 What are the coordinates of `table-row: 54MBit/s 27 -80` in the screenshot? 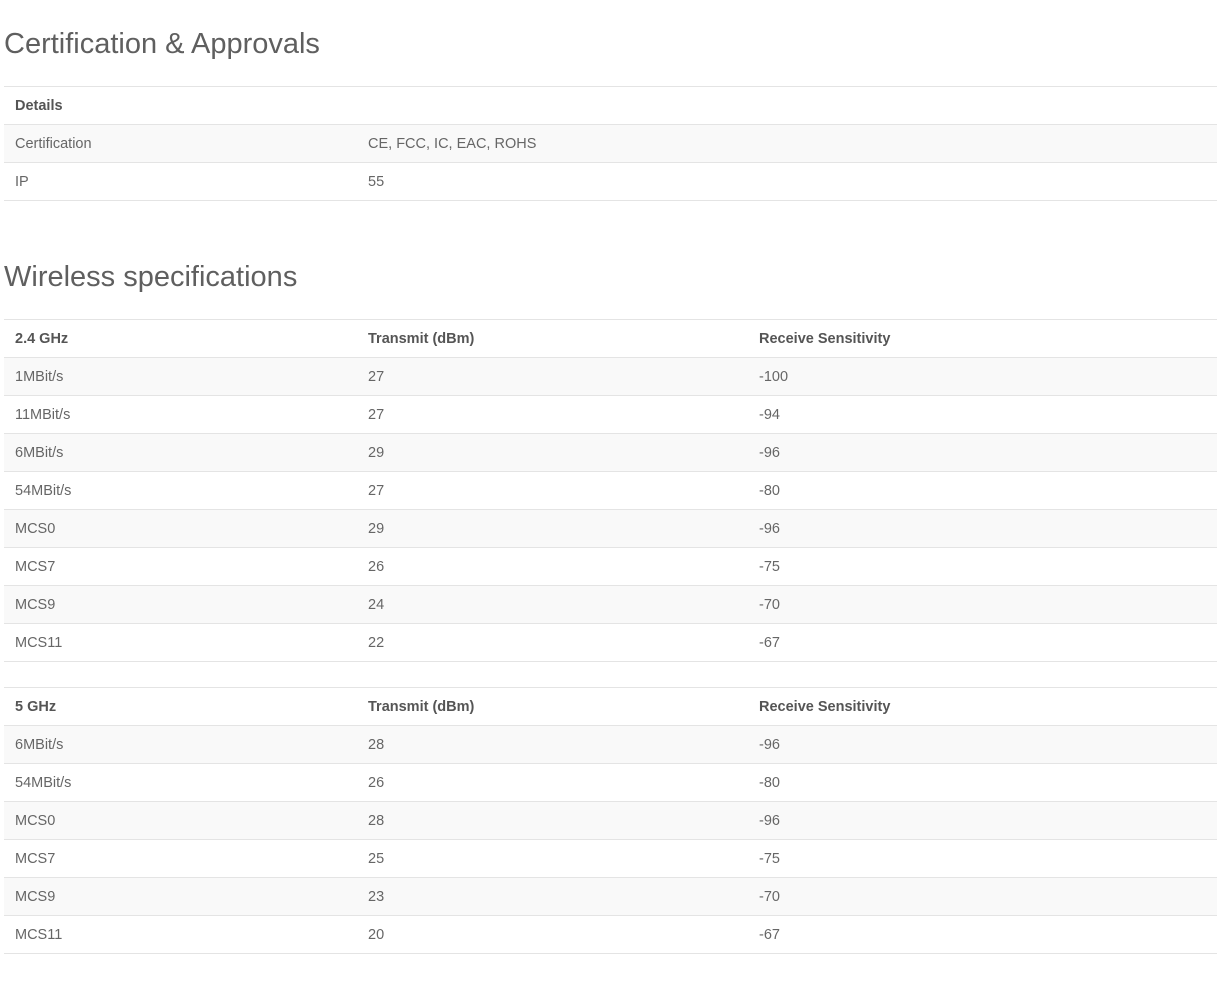 It's located at (610, 490).